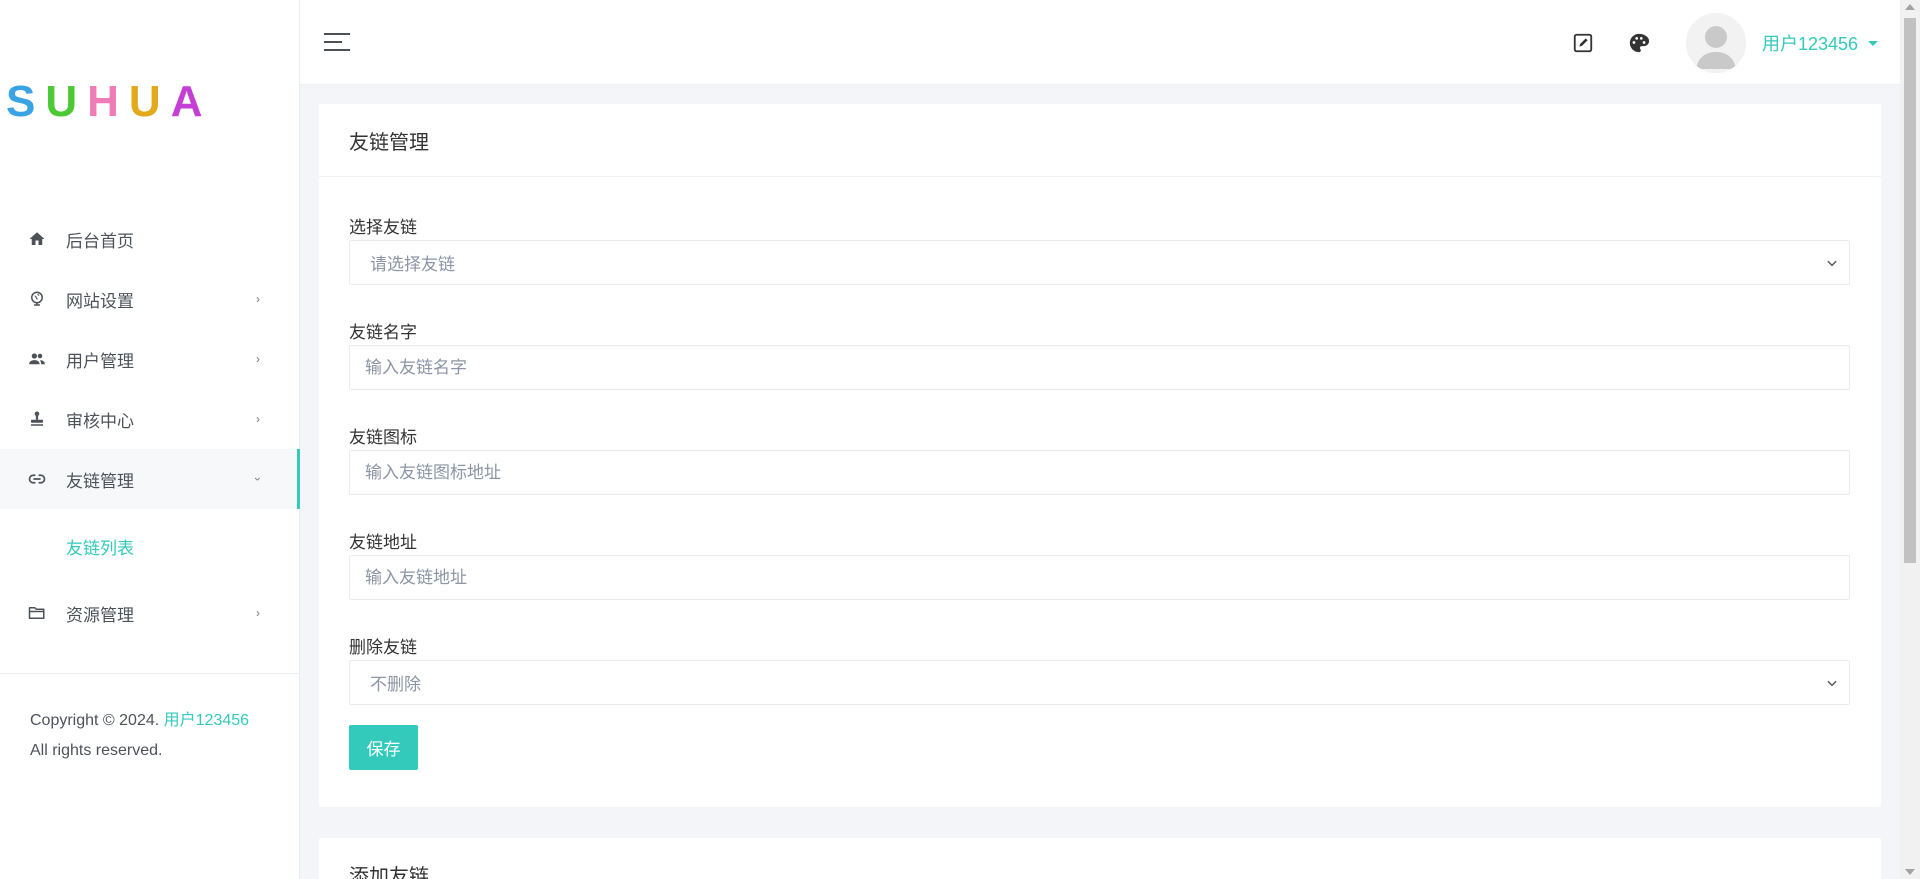  Describe the element at coordinates (258, 479) in the screenshot. I see `chevron-down-icon: ›` at that location.